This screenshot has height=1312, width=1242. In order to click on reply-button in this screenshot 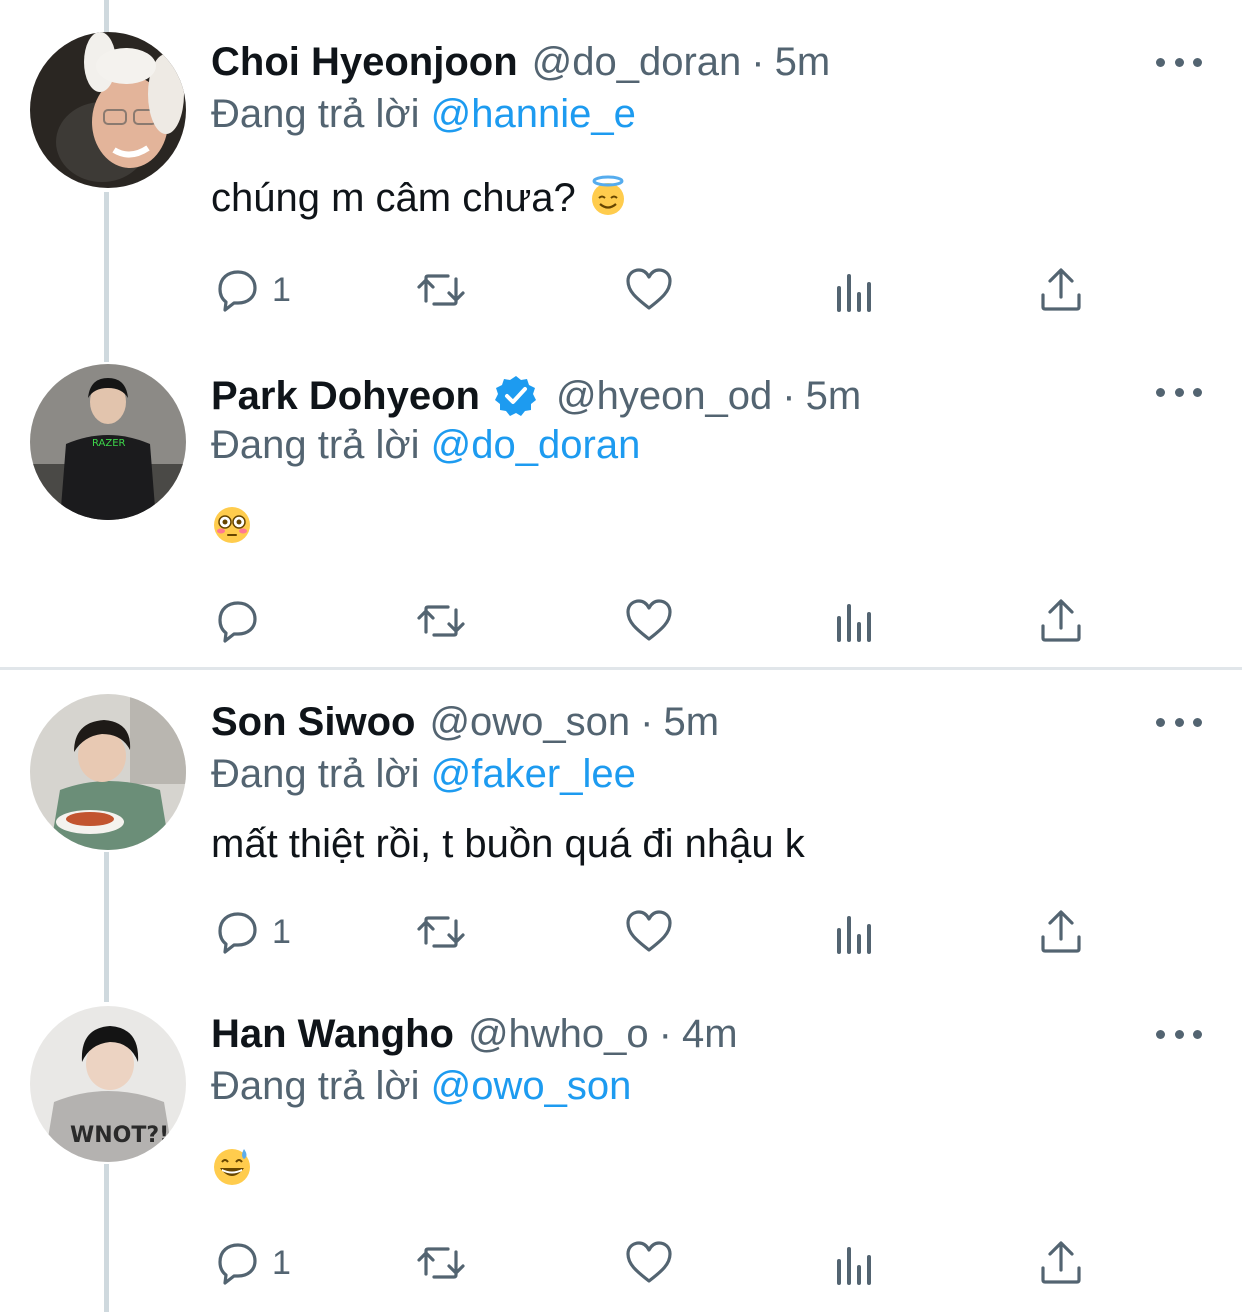, I will do `click(242, 621)`.